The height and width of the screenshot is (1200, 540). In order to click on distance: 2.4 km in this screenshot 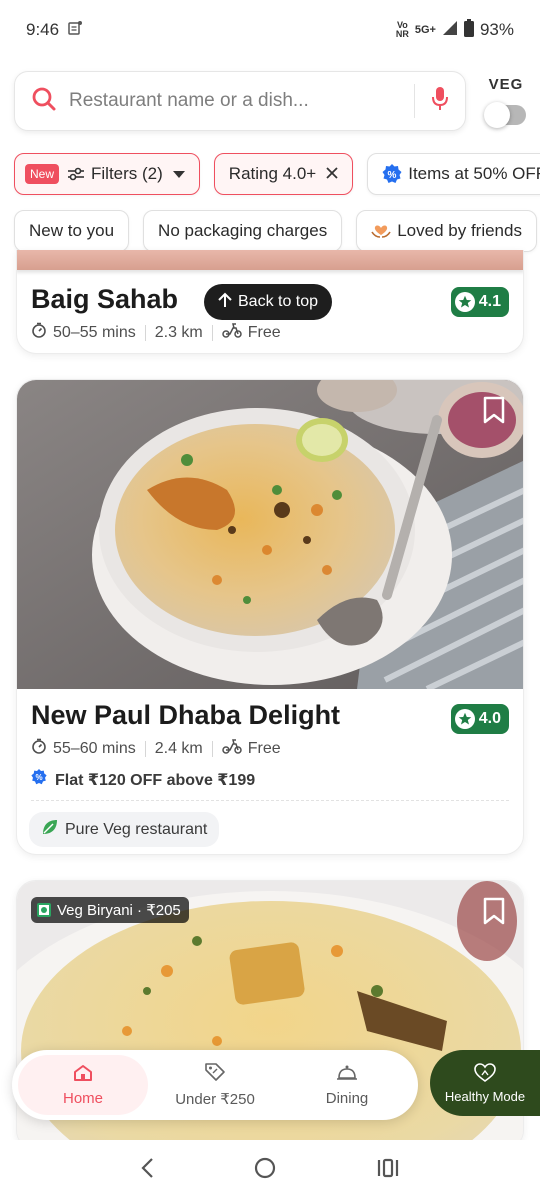, I will do `click(178, 748)`.